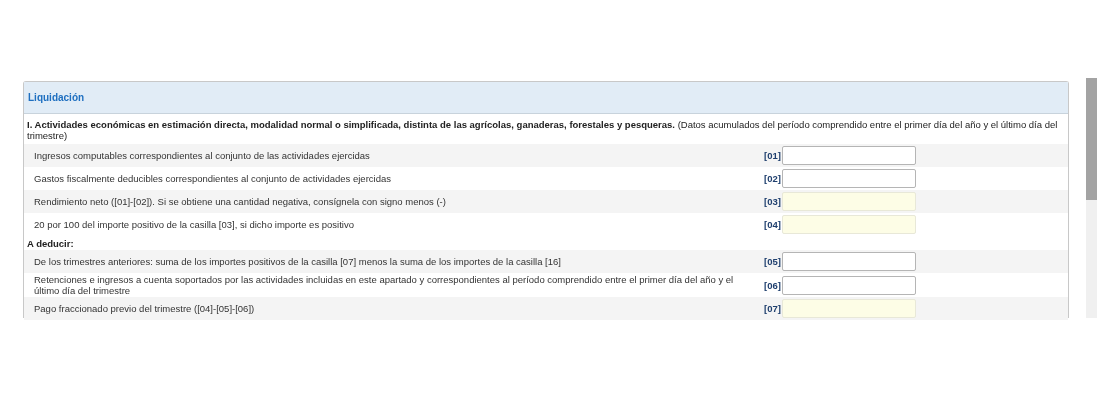 The image size is (1104, 408). Describe the element at coordinates (212, 178) in the screenshot. I see `row-label: Gastos fiscalmente deducibles correspondientes al conjunto de actividades ejercidas` at that location.